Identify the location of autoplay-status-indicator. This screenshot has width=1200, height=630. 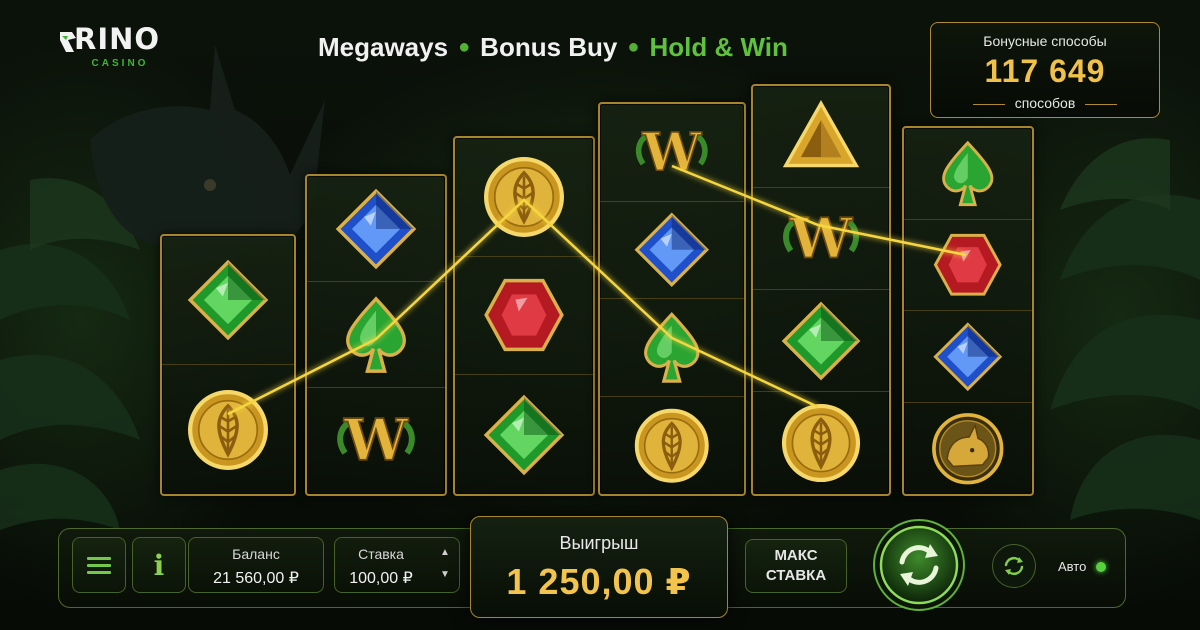
(1101, 567).